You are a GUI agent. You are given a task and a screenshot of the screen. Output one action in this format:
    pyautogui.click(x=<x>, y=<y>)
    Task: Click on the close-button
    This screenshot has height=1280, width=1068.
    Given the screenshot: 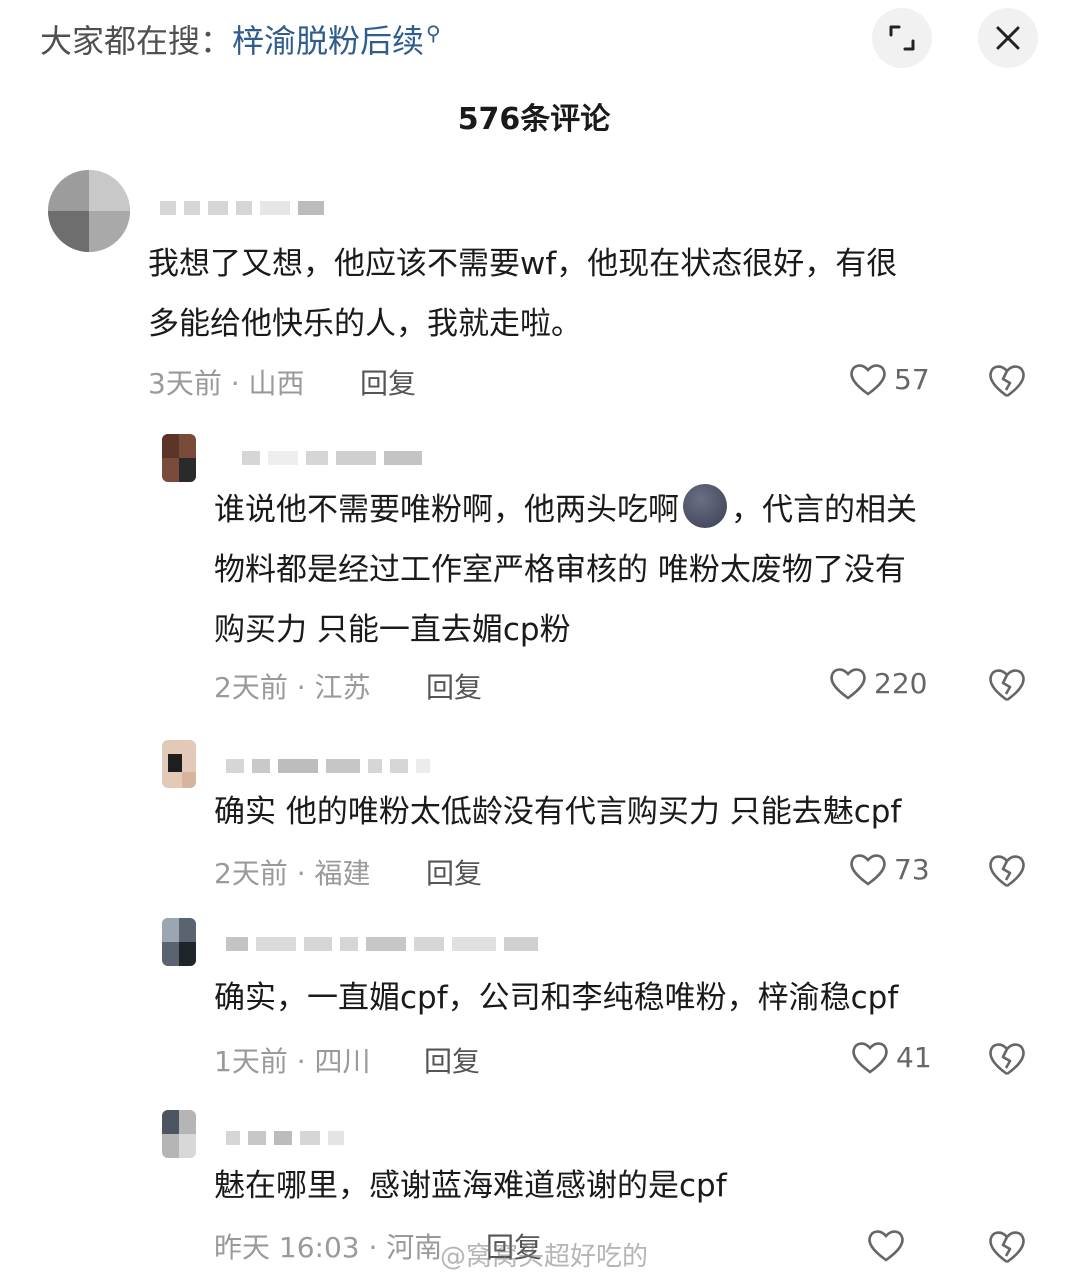 What is the action you would take?
    pyautogui.click(x=1008, y=38)
    